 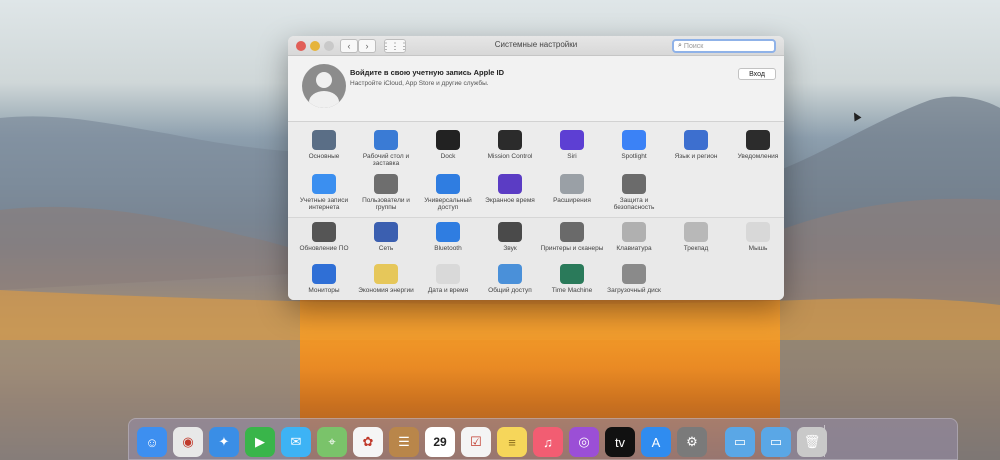 What do you see at coordinates (572, 184) in the screenshot?
I see `extensions-icon` at bounding box center [572, 184].